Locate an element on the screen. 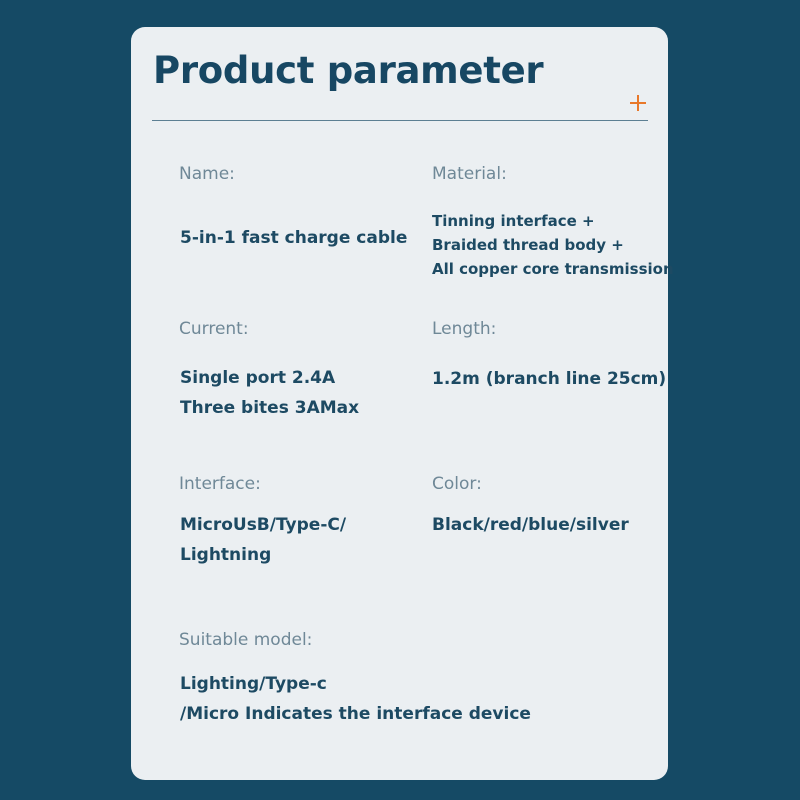 This screenshot has width=800, height=800. color-value: Black/red/blue/silver is located at coordinates (530, 525).